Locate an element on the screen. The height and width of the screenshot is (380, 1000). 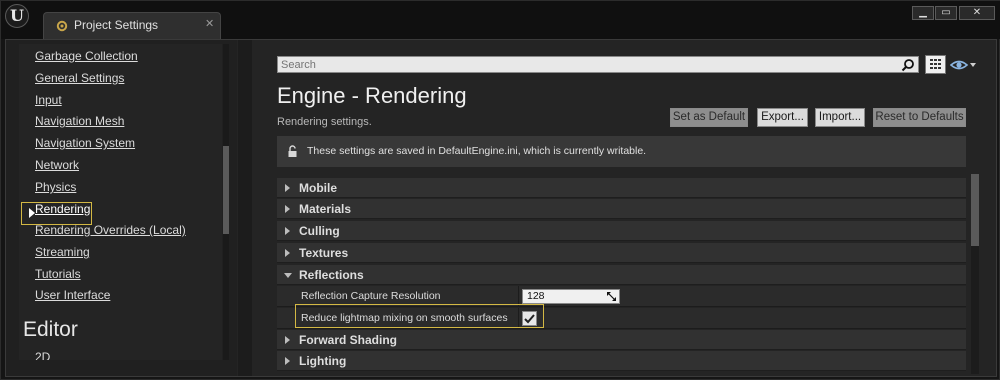
category-mobile: Mobile is located at coordinates (621, 188).